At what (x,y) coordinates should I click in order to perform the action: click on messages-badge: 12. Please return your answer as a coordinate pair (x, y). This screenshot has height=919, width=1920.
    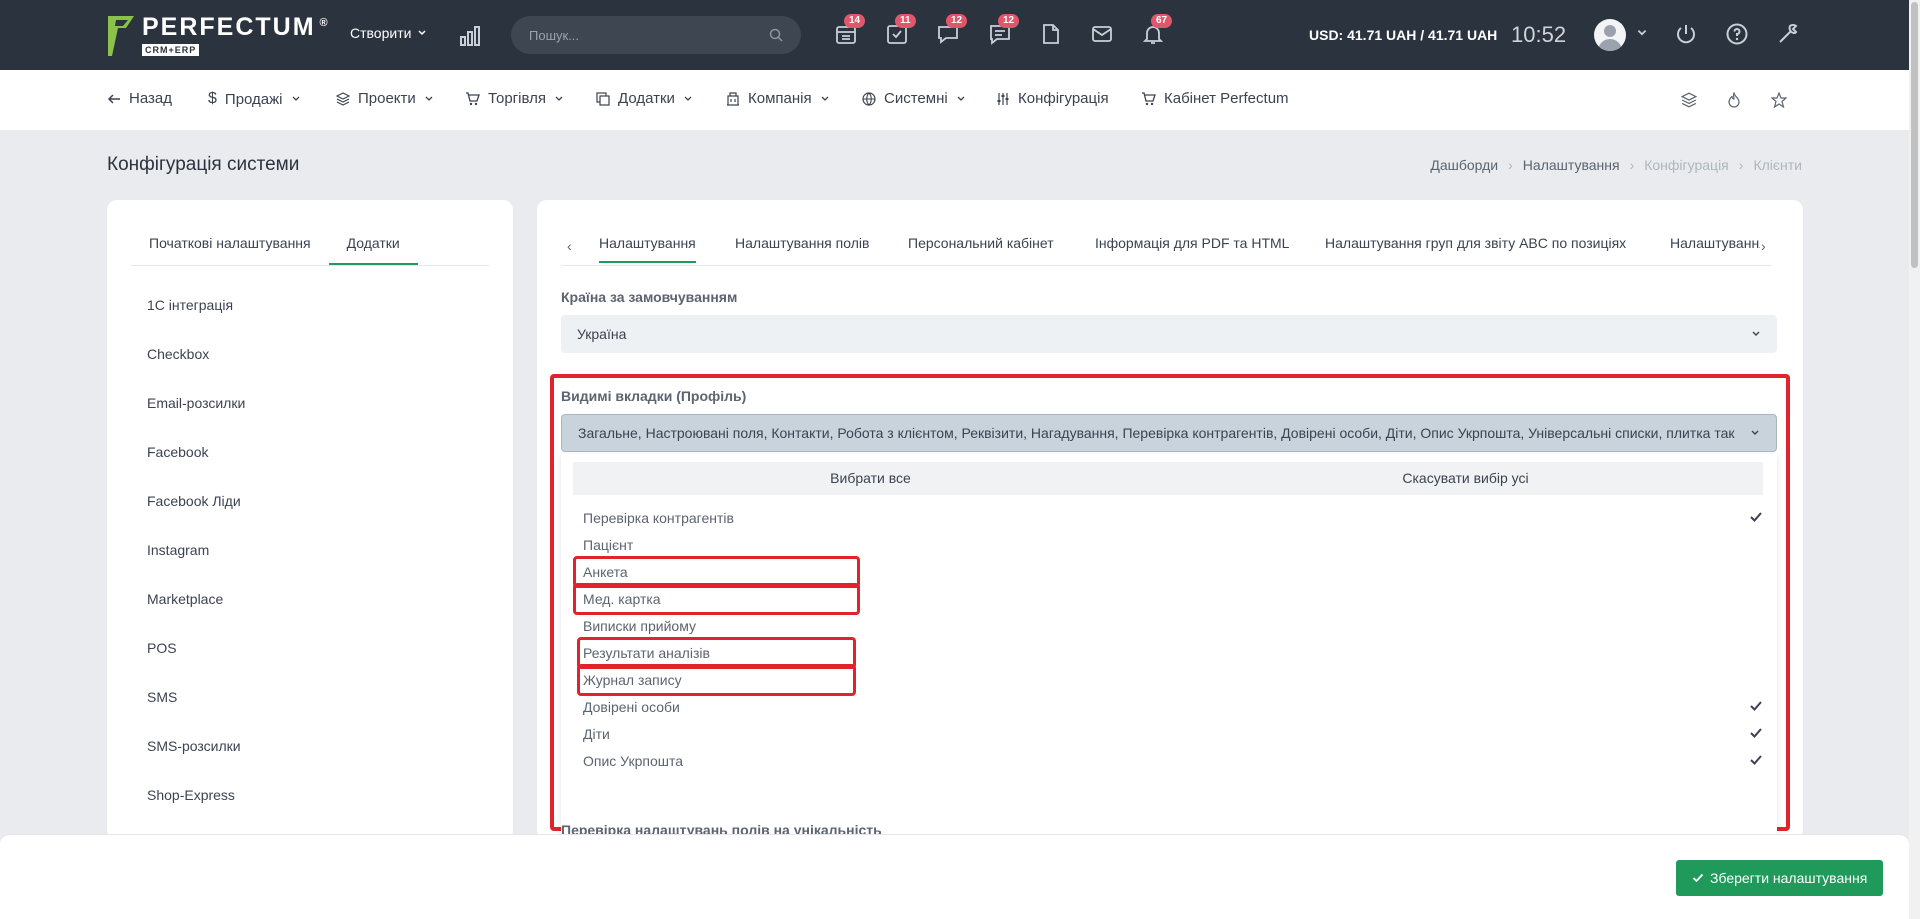
    Looking at the image, I should click on (1009, 21).